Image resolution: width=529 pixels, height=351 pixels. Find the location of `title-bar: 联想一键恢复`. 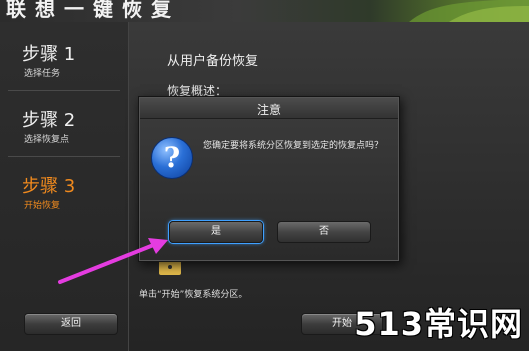

title-bar: 联想一键恢复 is located at coordinates (264, 11).